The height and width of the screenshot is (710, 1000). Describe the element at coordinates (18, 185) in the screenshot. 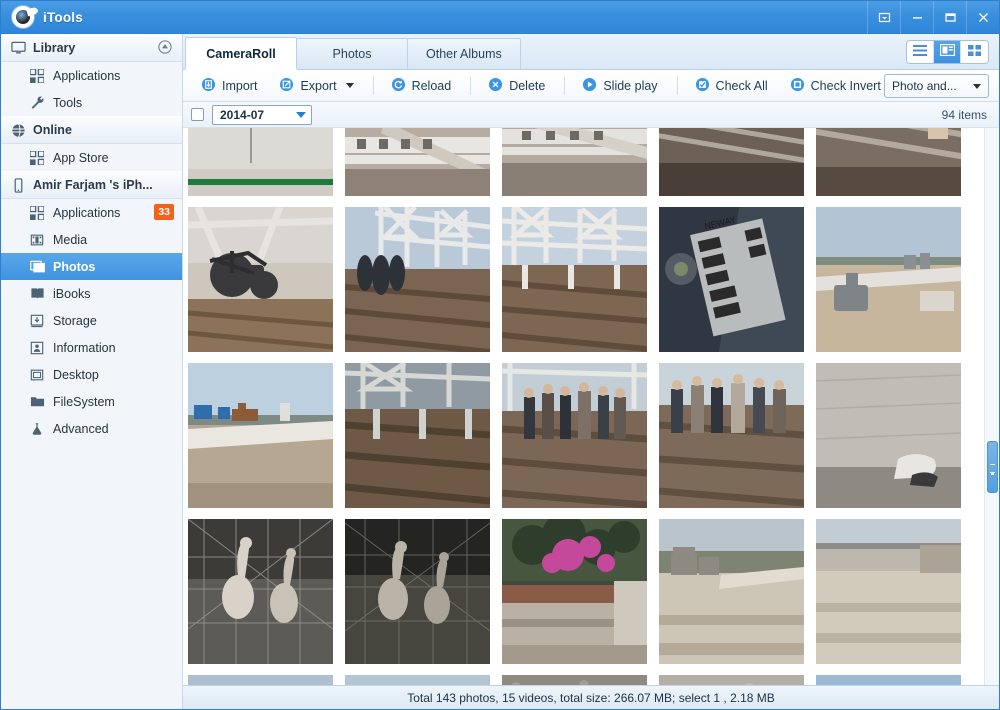

I see `iphone-icon` at that location.